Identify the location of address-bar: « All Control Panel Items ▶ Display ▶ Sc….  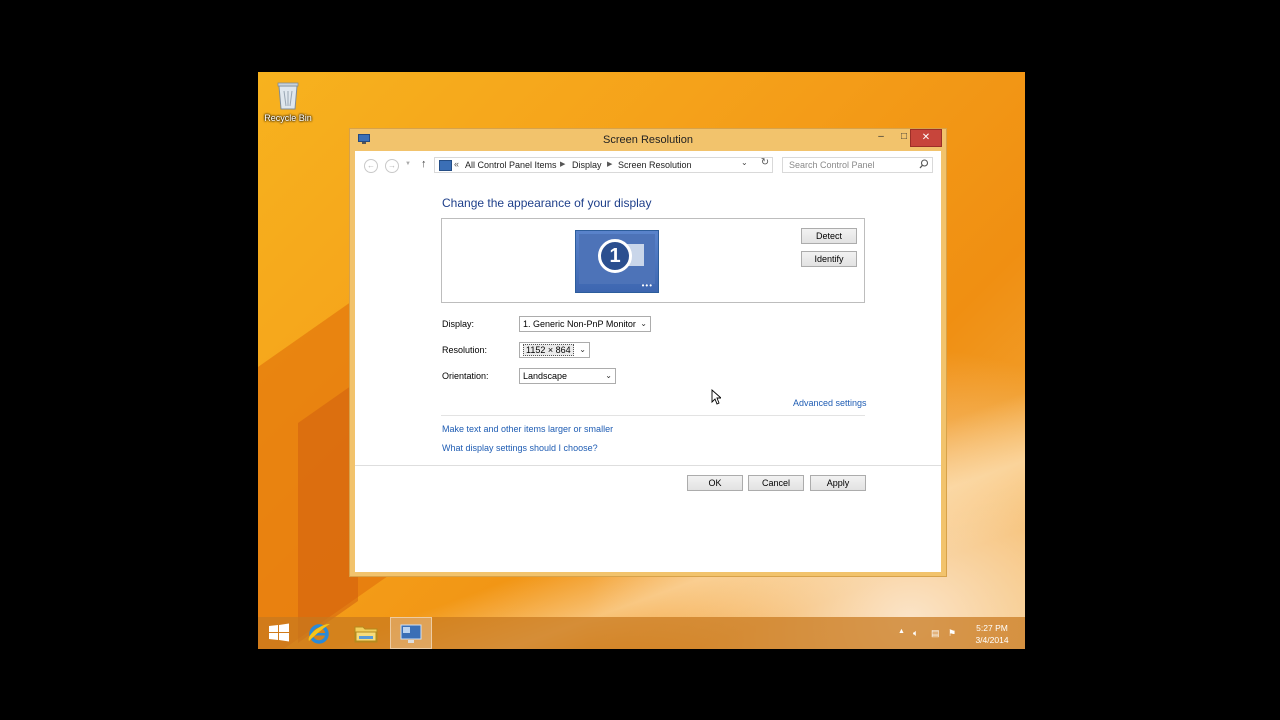
(603, 165).